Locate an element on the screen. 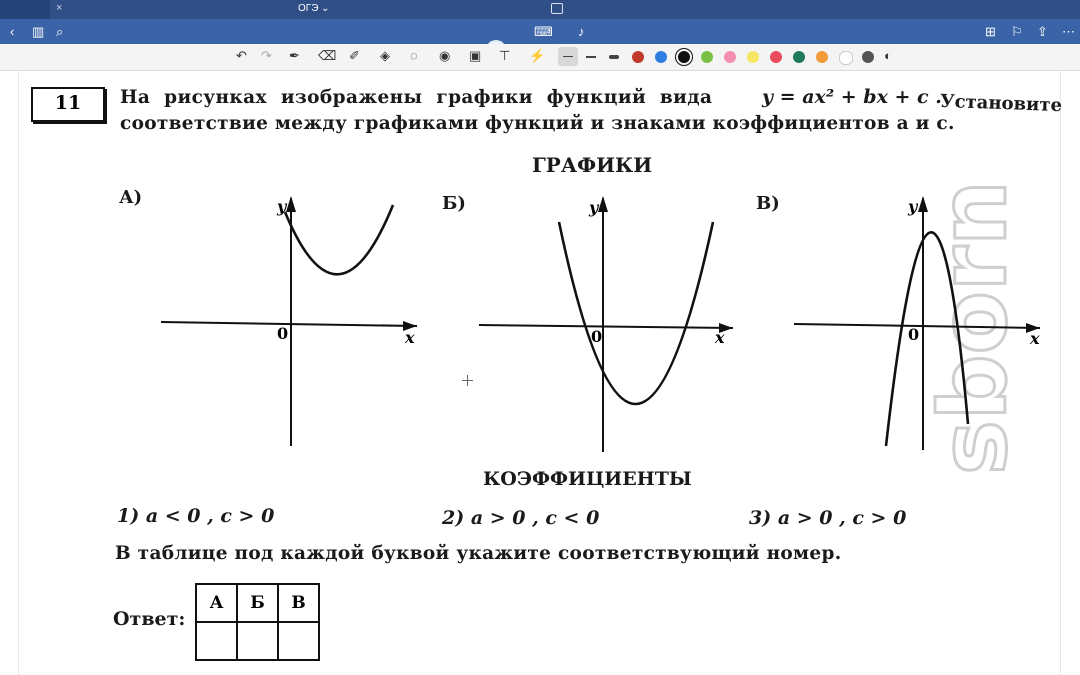 This screenshot has width=1080, height=675. text-box-icon: ⊤ is located at coordinates (504, 56).